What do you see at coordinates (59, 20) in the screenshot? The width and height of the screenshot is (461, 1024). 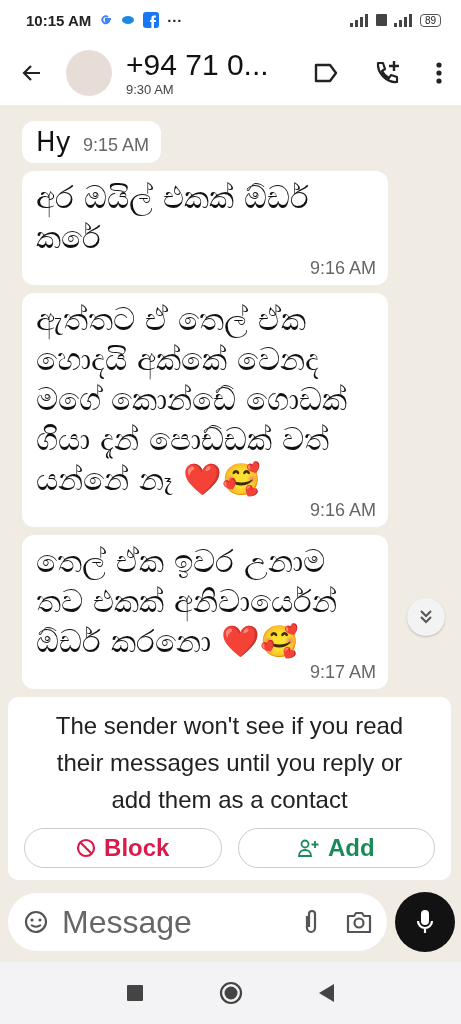 I see `status-time: 10:15 AM` at bounding box center [59, 20].